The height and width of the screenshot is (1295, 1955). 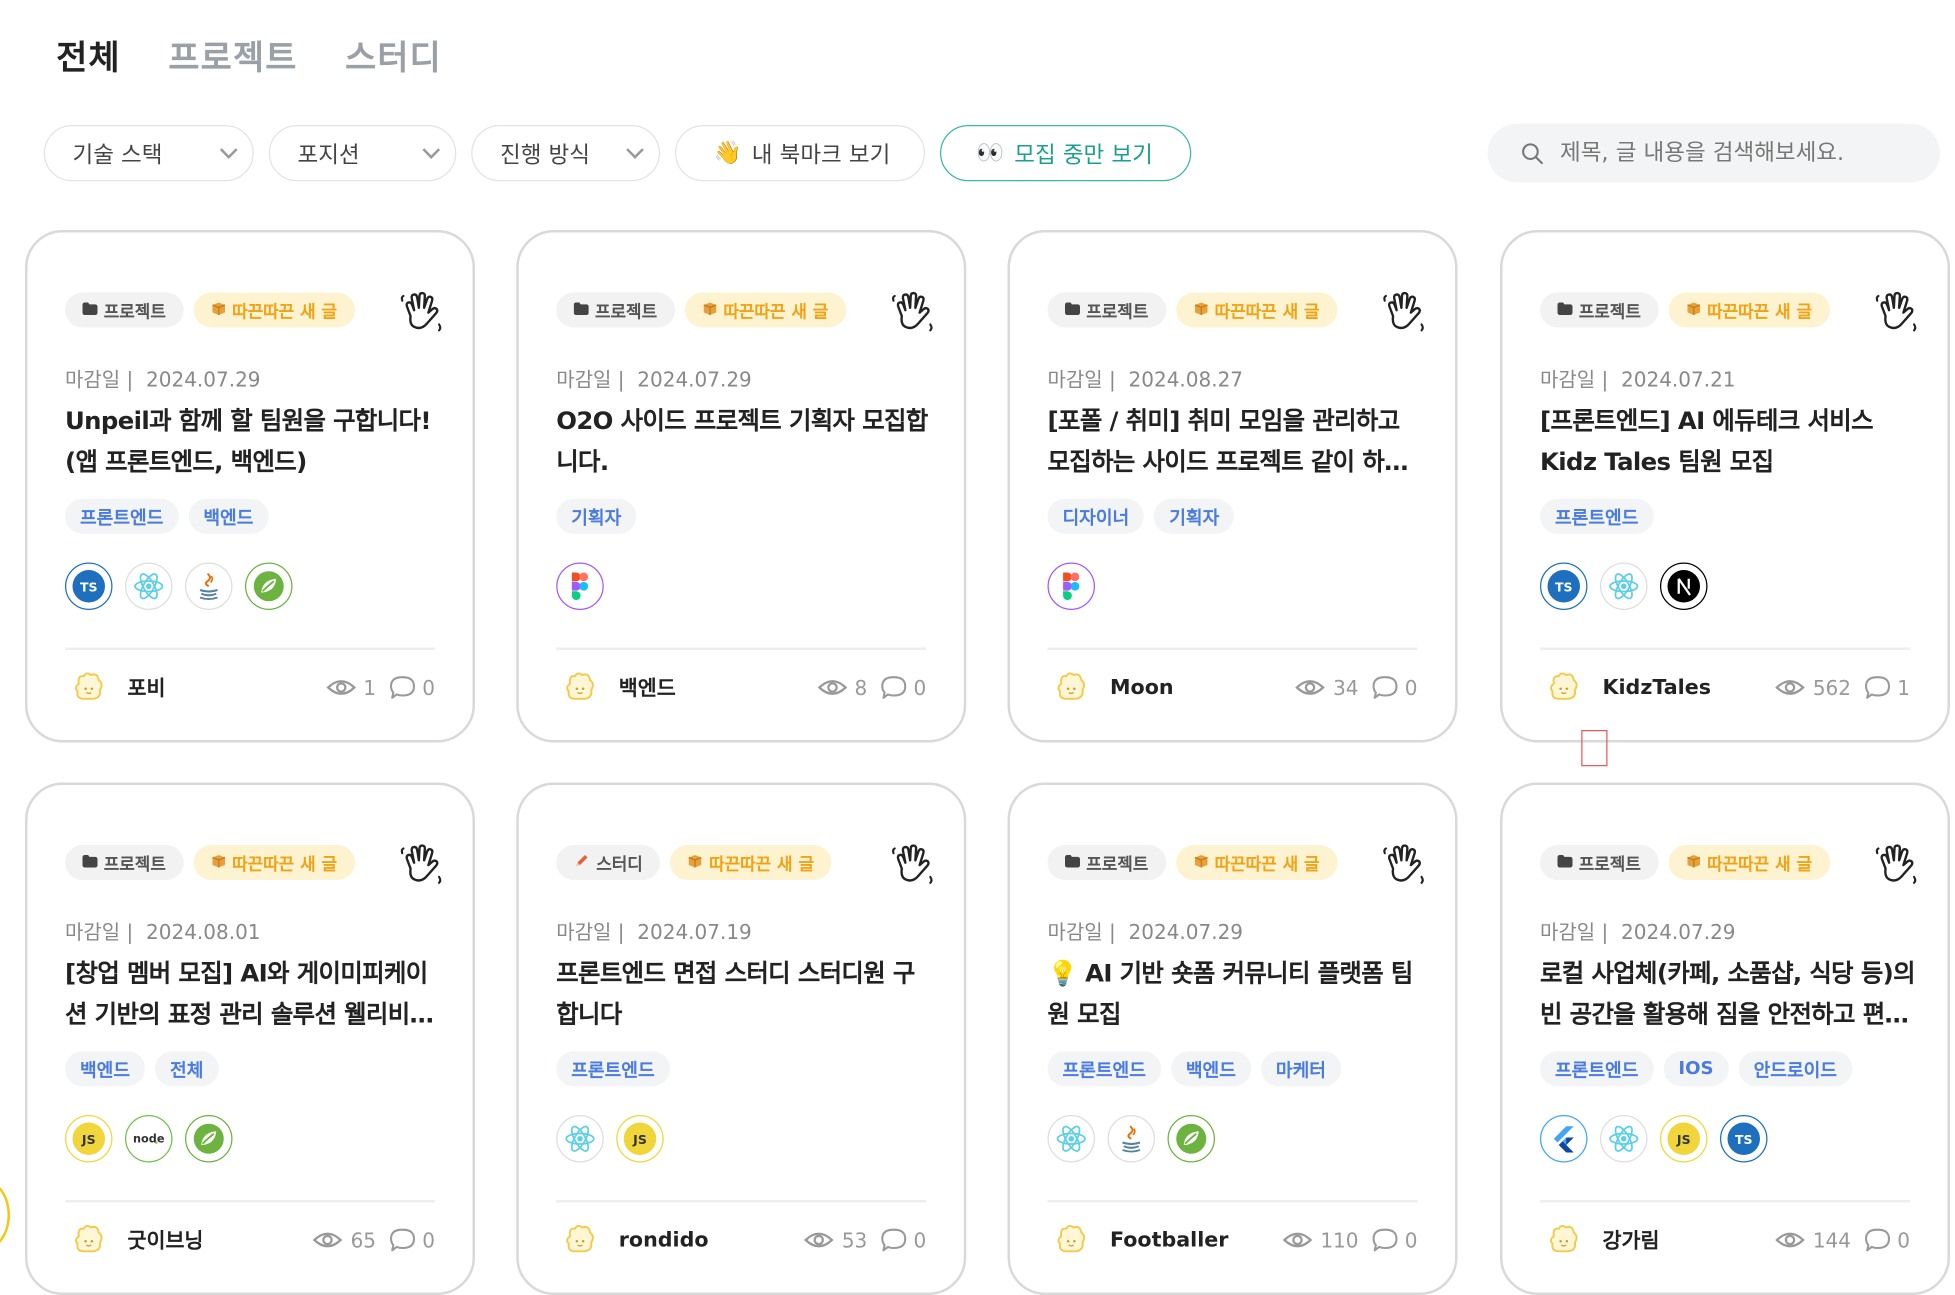 I want to click on comment-stat: 0, so click(x=1388, y=1240).